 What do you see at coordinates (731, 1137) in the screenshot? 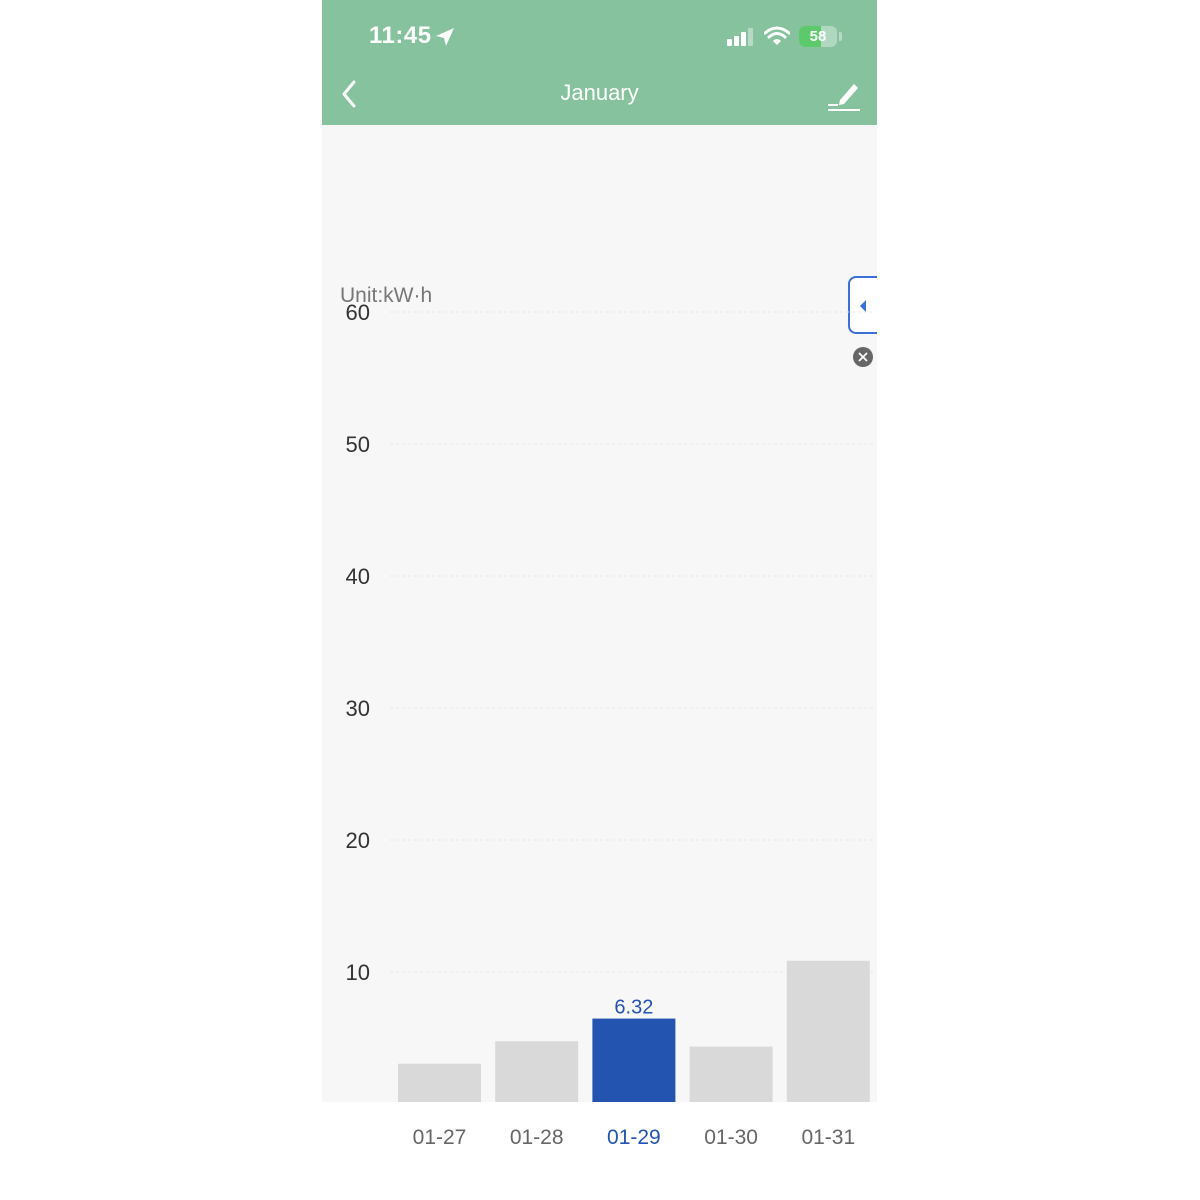
I see `x-tick-label: 01-30` at bounding box center [731, 1137].